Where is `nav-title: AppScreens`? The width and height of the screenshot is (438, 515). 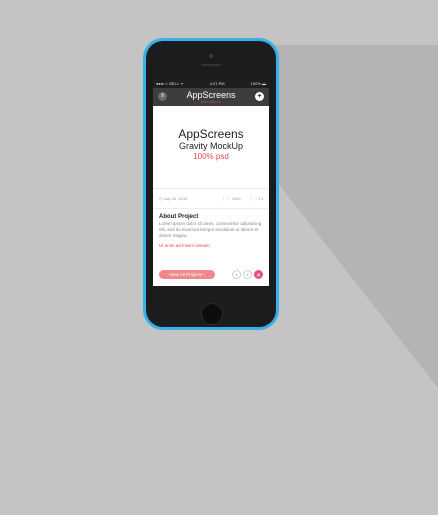
nav-title: AppScreens is located at coordinates (211, 95).